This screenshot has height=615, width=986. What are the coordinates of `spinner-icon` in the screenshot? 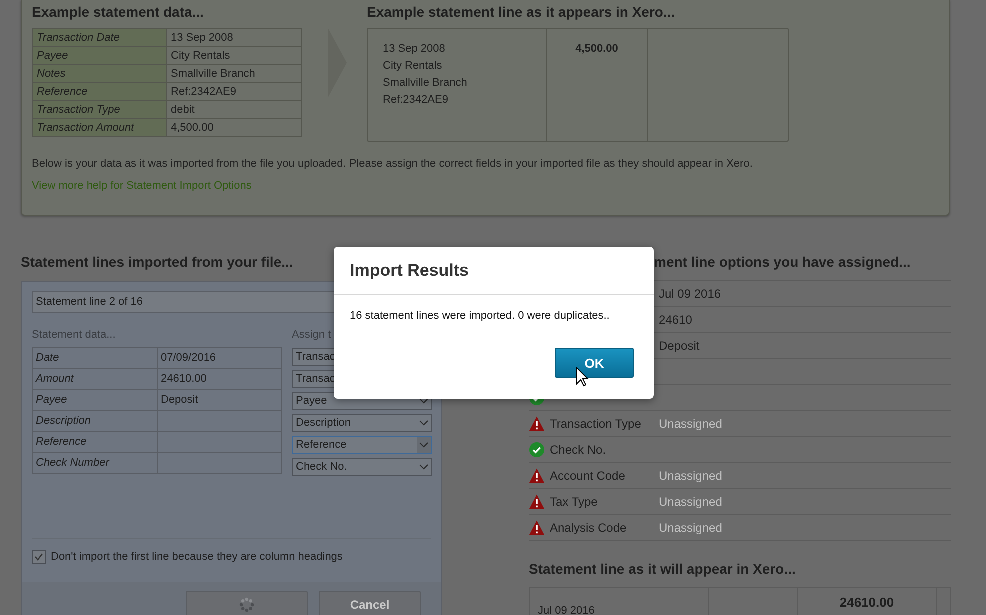 It's located at (247, 605).